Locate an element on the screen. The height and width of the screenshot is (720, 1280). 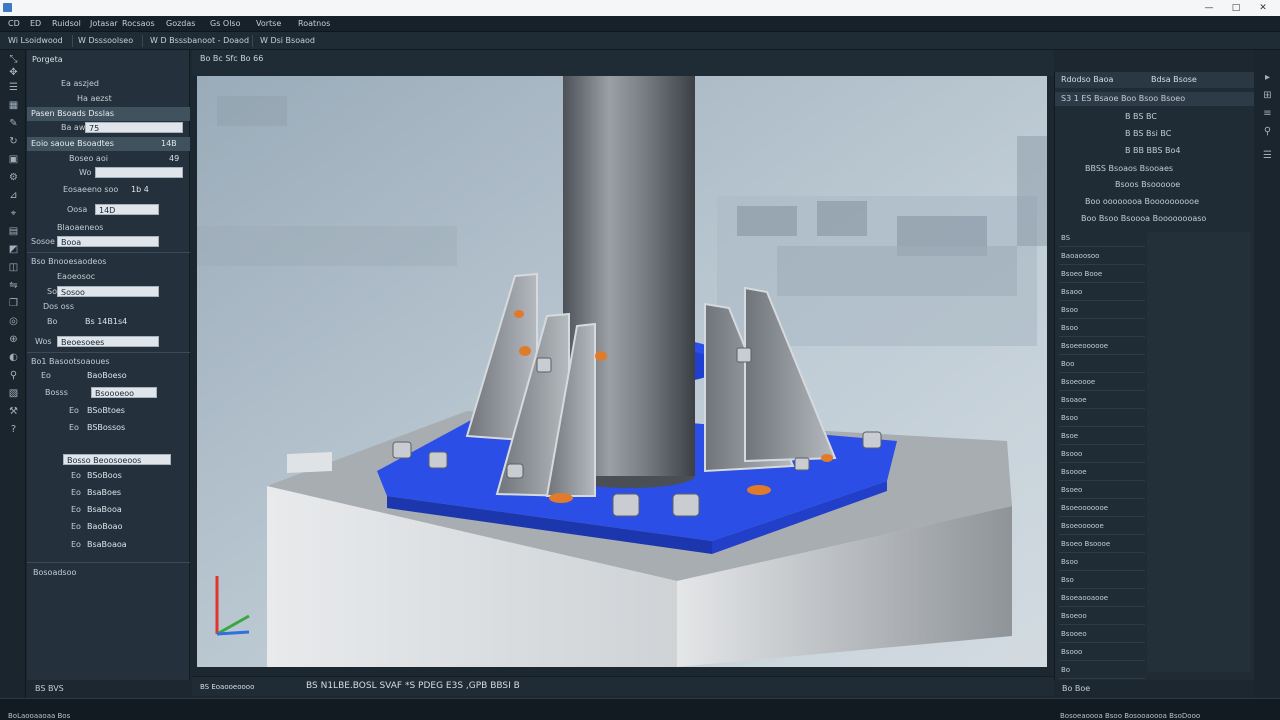
section-header: Eoio saoue Bsoadtes 14B is located at coordinates (108, 144).